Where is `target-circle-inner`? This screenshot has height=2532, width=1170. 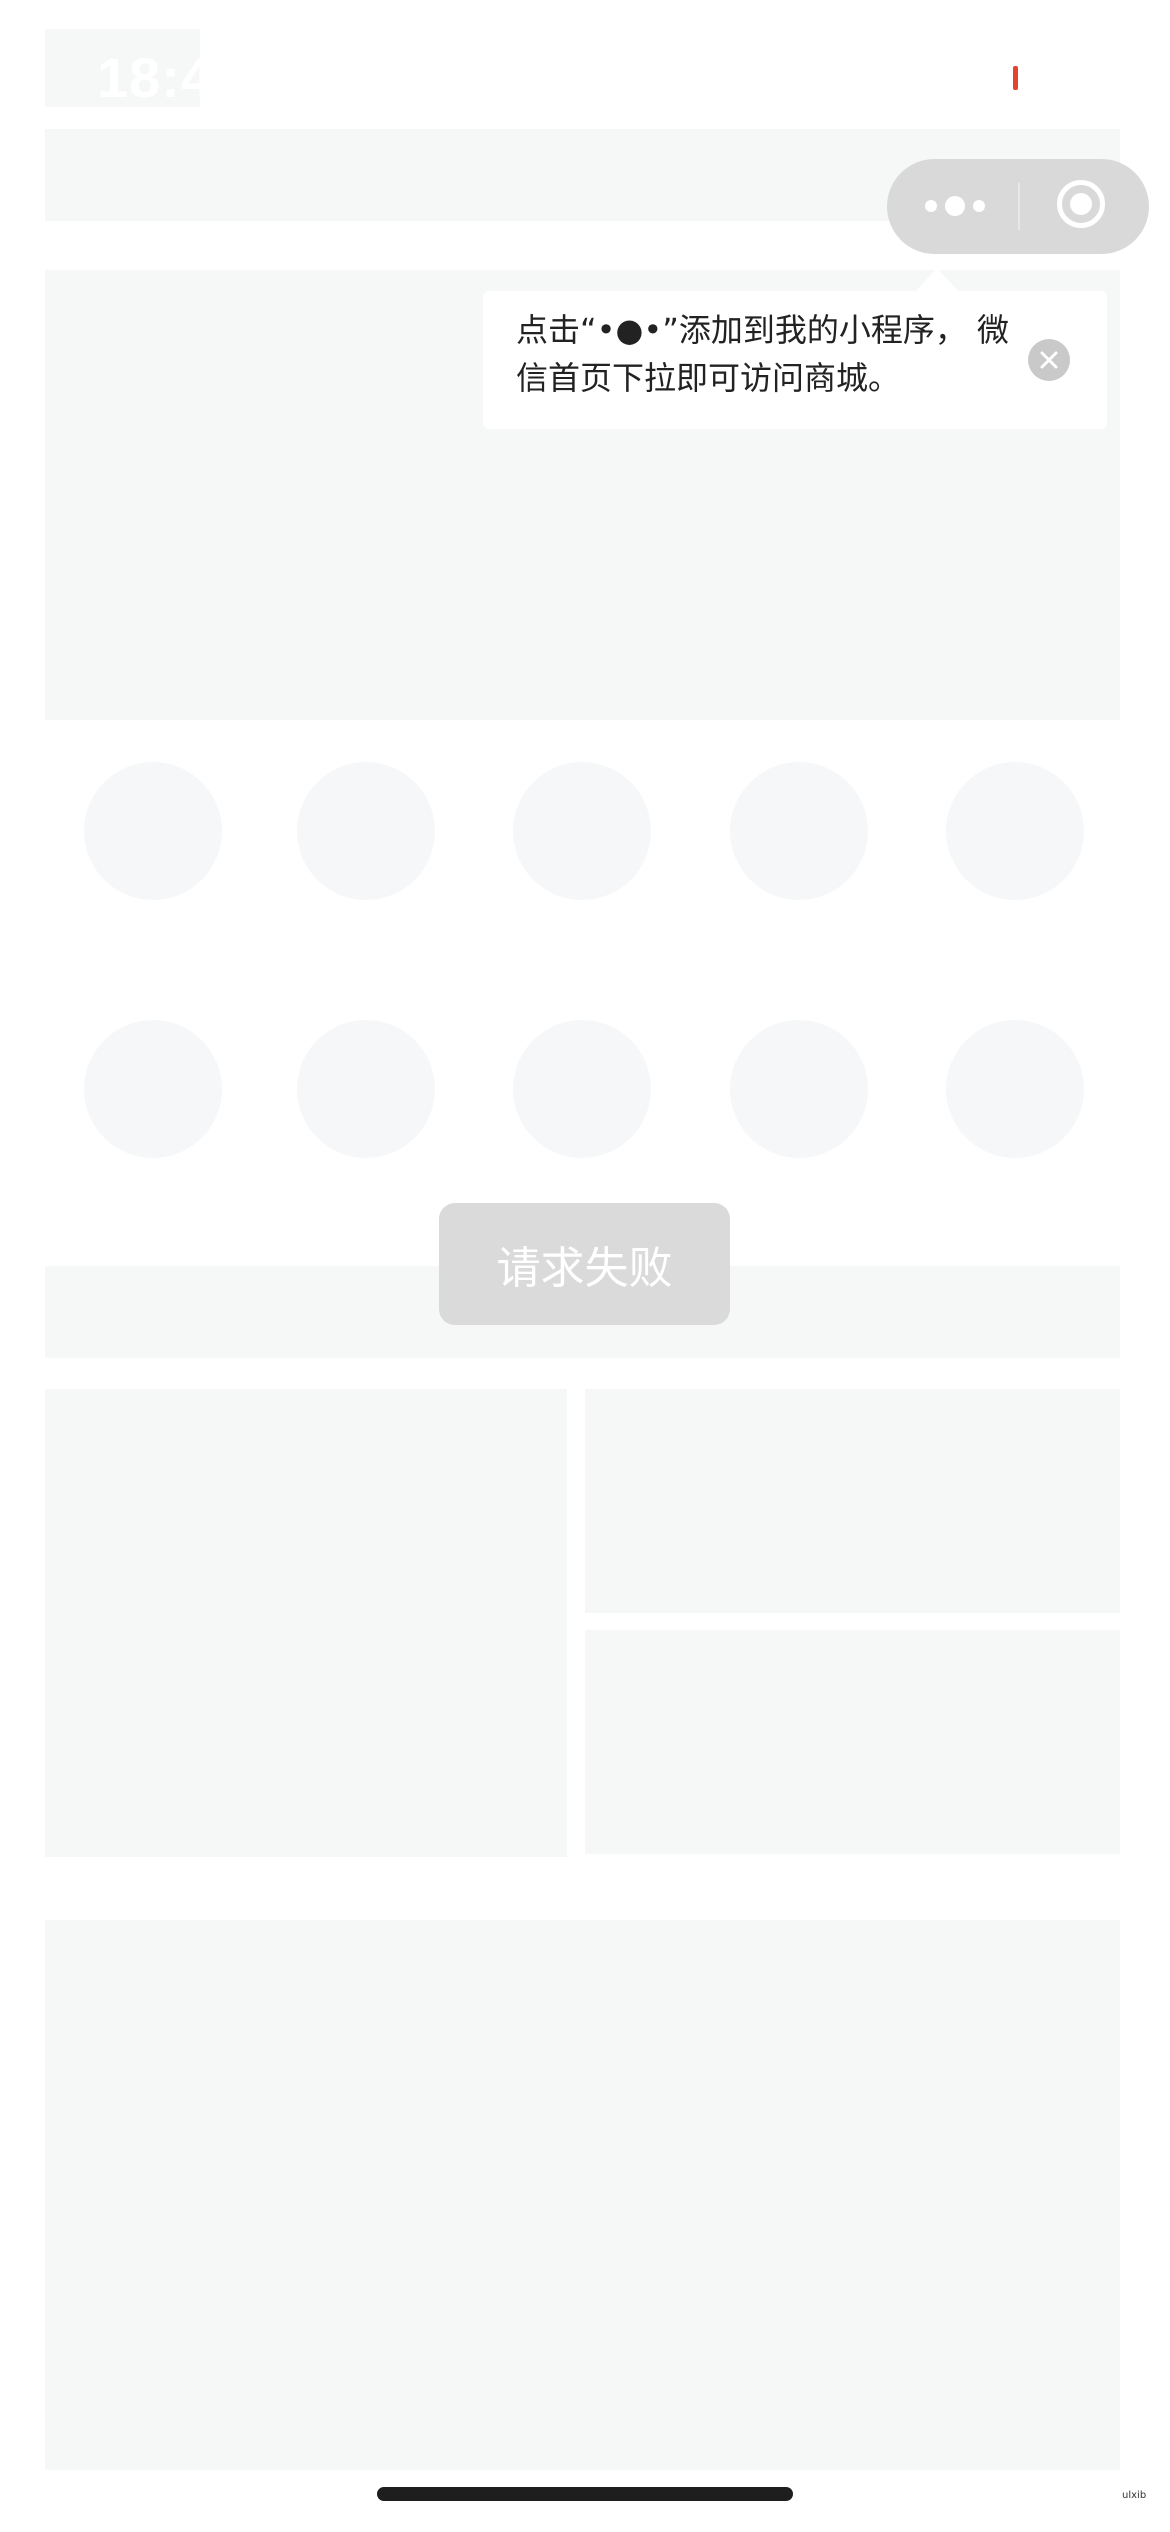
target-circle-inner is located at coordinates (1081, 204).